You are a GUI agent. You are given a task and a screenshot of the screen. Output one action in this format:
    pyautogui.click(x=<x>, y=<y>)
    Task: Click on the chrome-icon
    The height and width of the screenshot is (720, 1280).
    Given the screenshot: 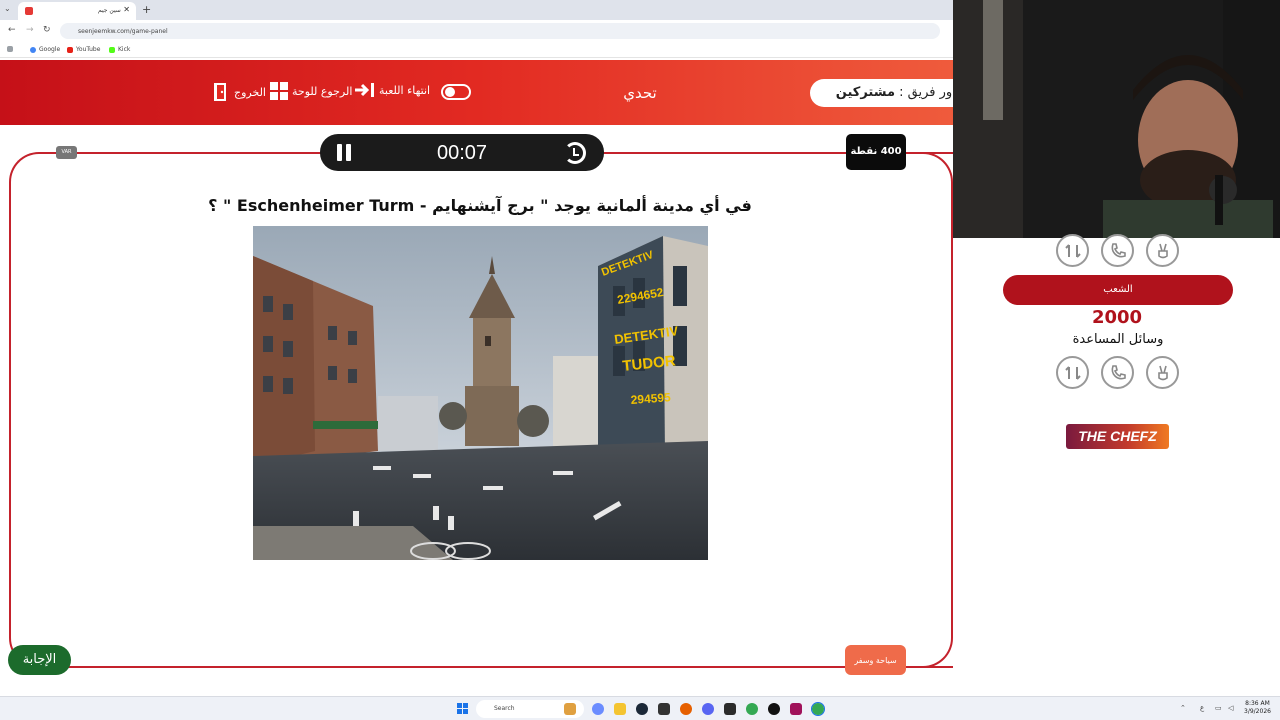 What is the action you would take?
    pyautogui.click(x=752, y=709)
    